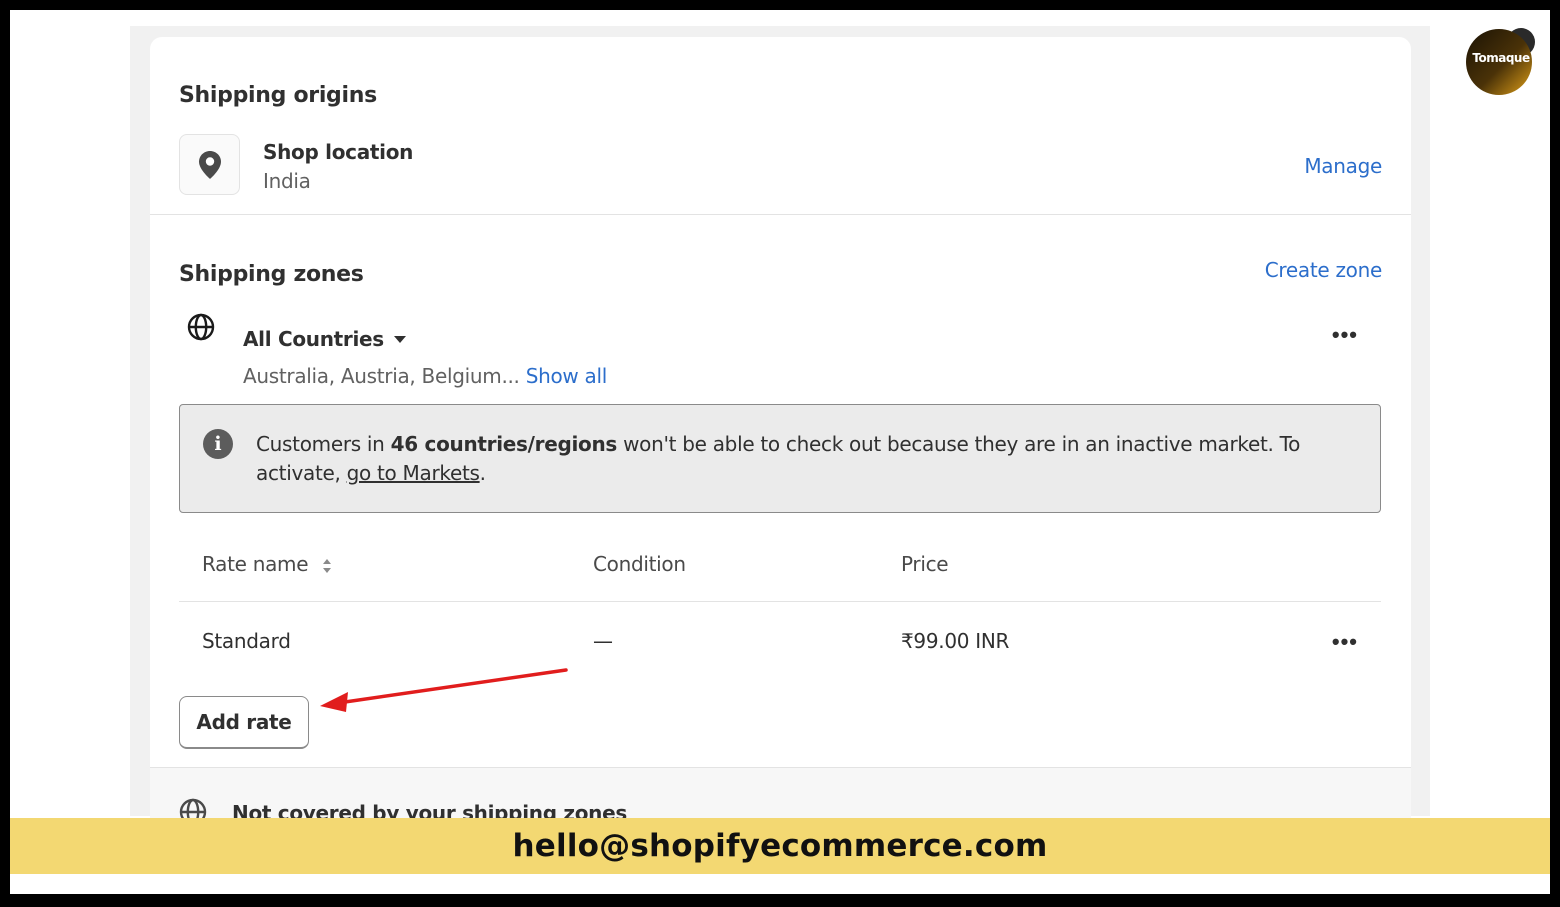  I want to click on brand-logo: Tomaque, so click(1501, 62).